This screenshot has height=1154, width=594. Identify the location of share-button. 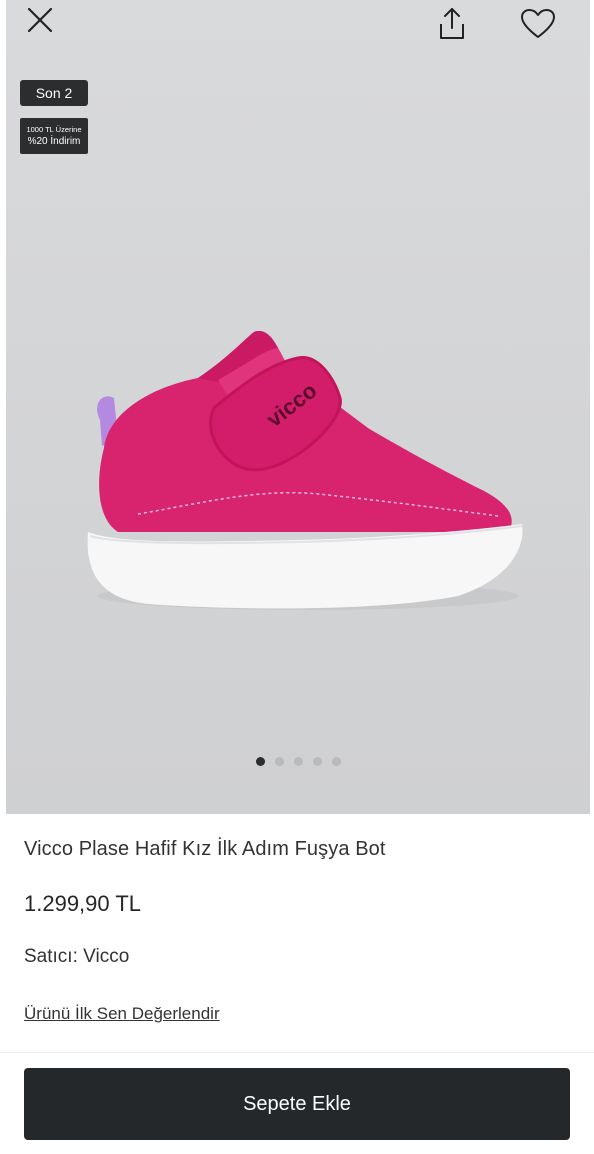
(452, 24).